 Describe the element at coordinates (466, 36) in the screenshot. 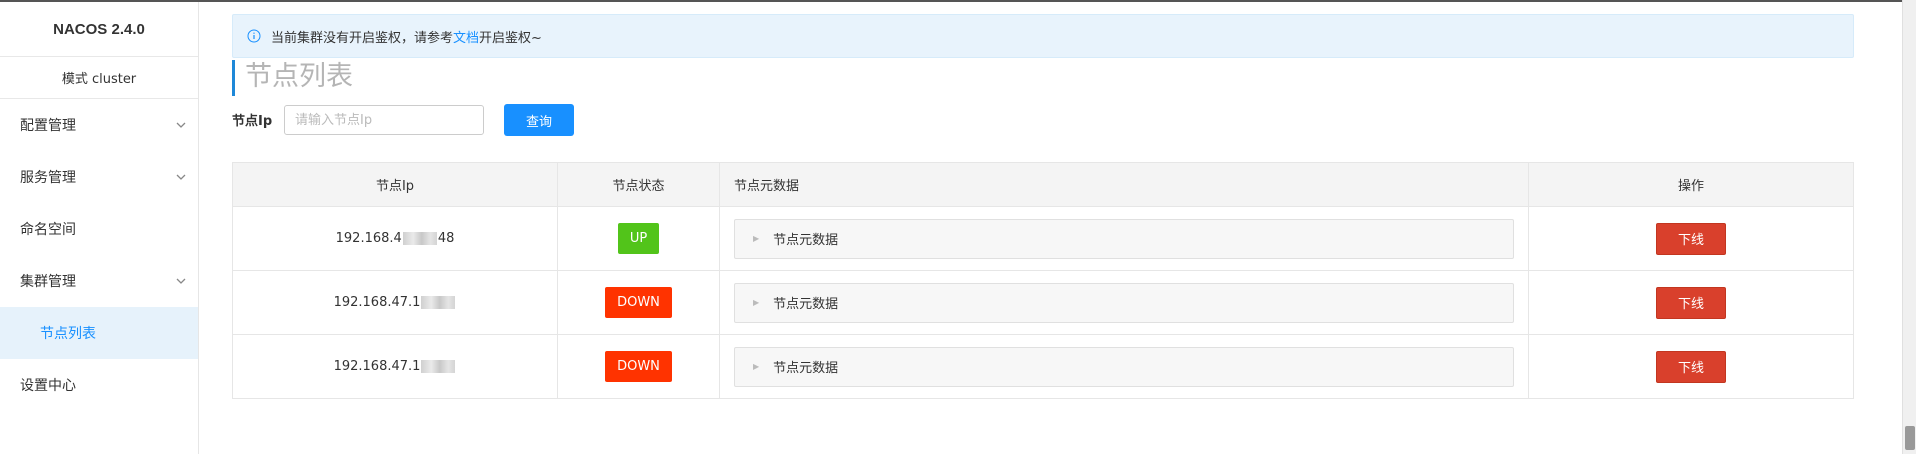

I see `docs-link: 文档` at that location.